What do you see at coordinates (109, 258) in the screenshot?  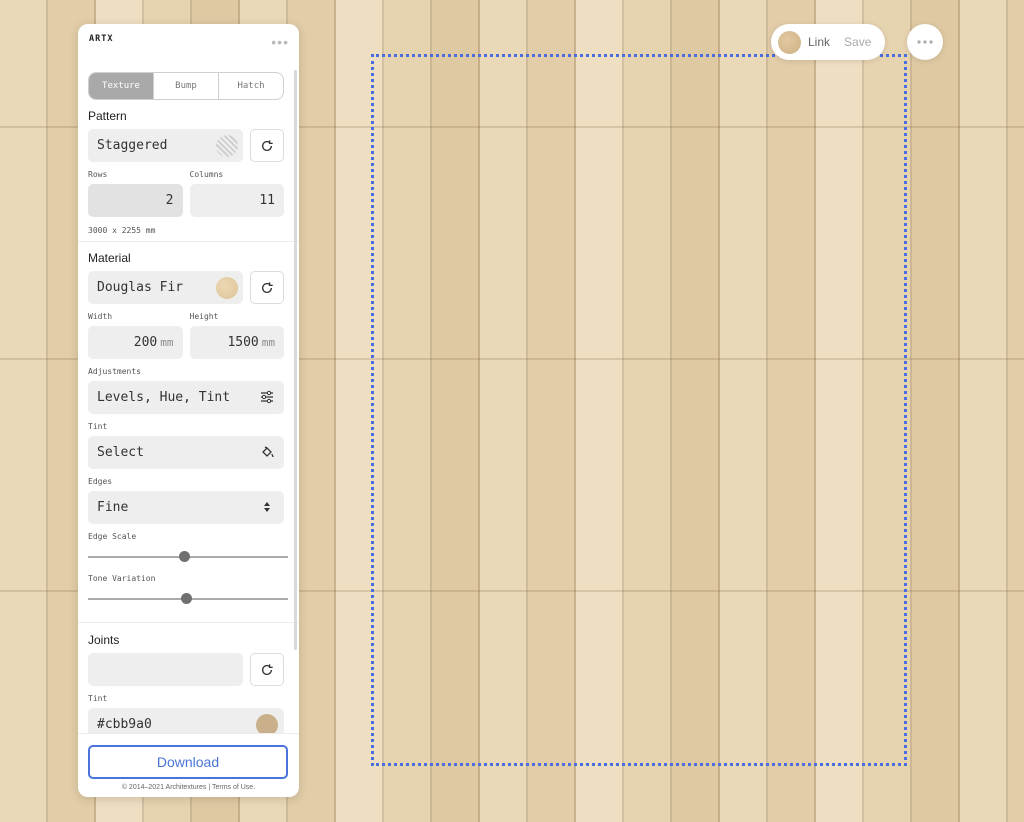 I see `material-title: Material` at bounding box center [109, 258].